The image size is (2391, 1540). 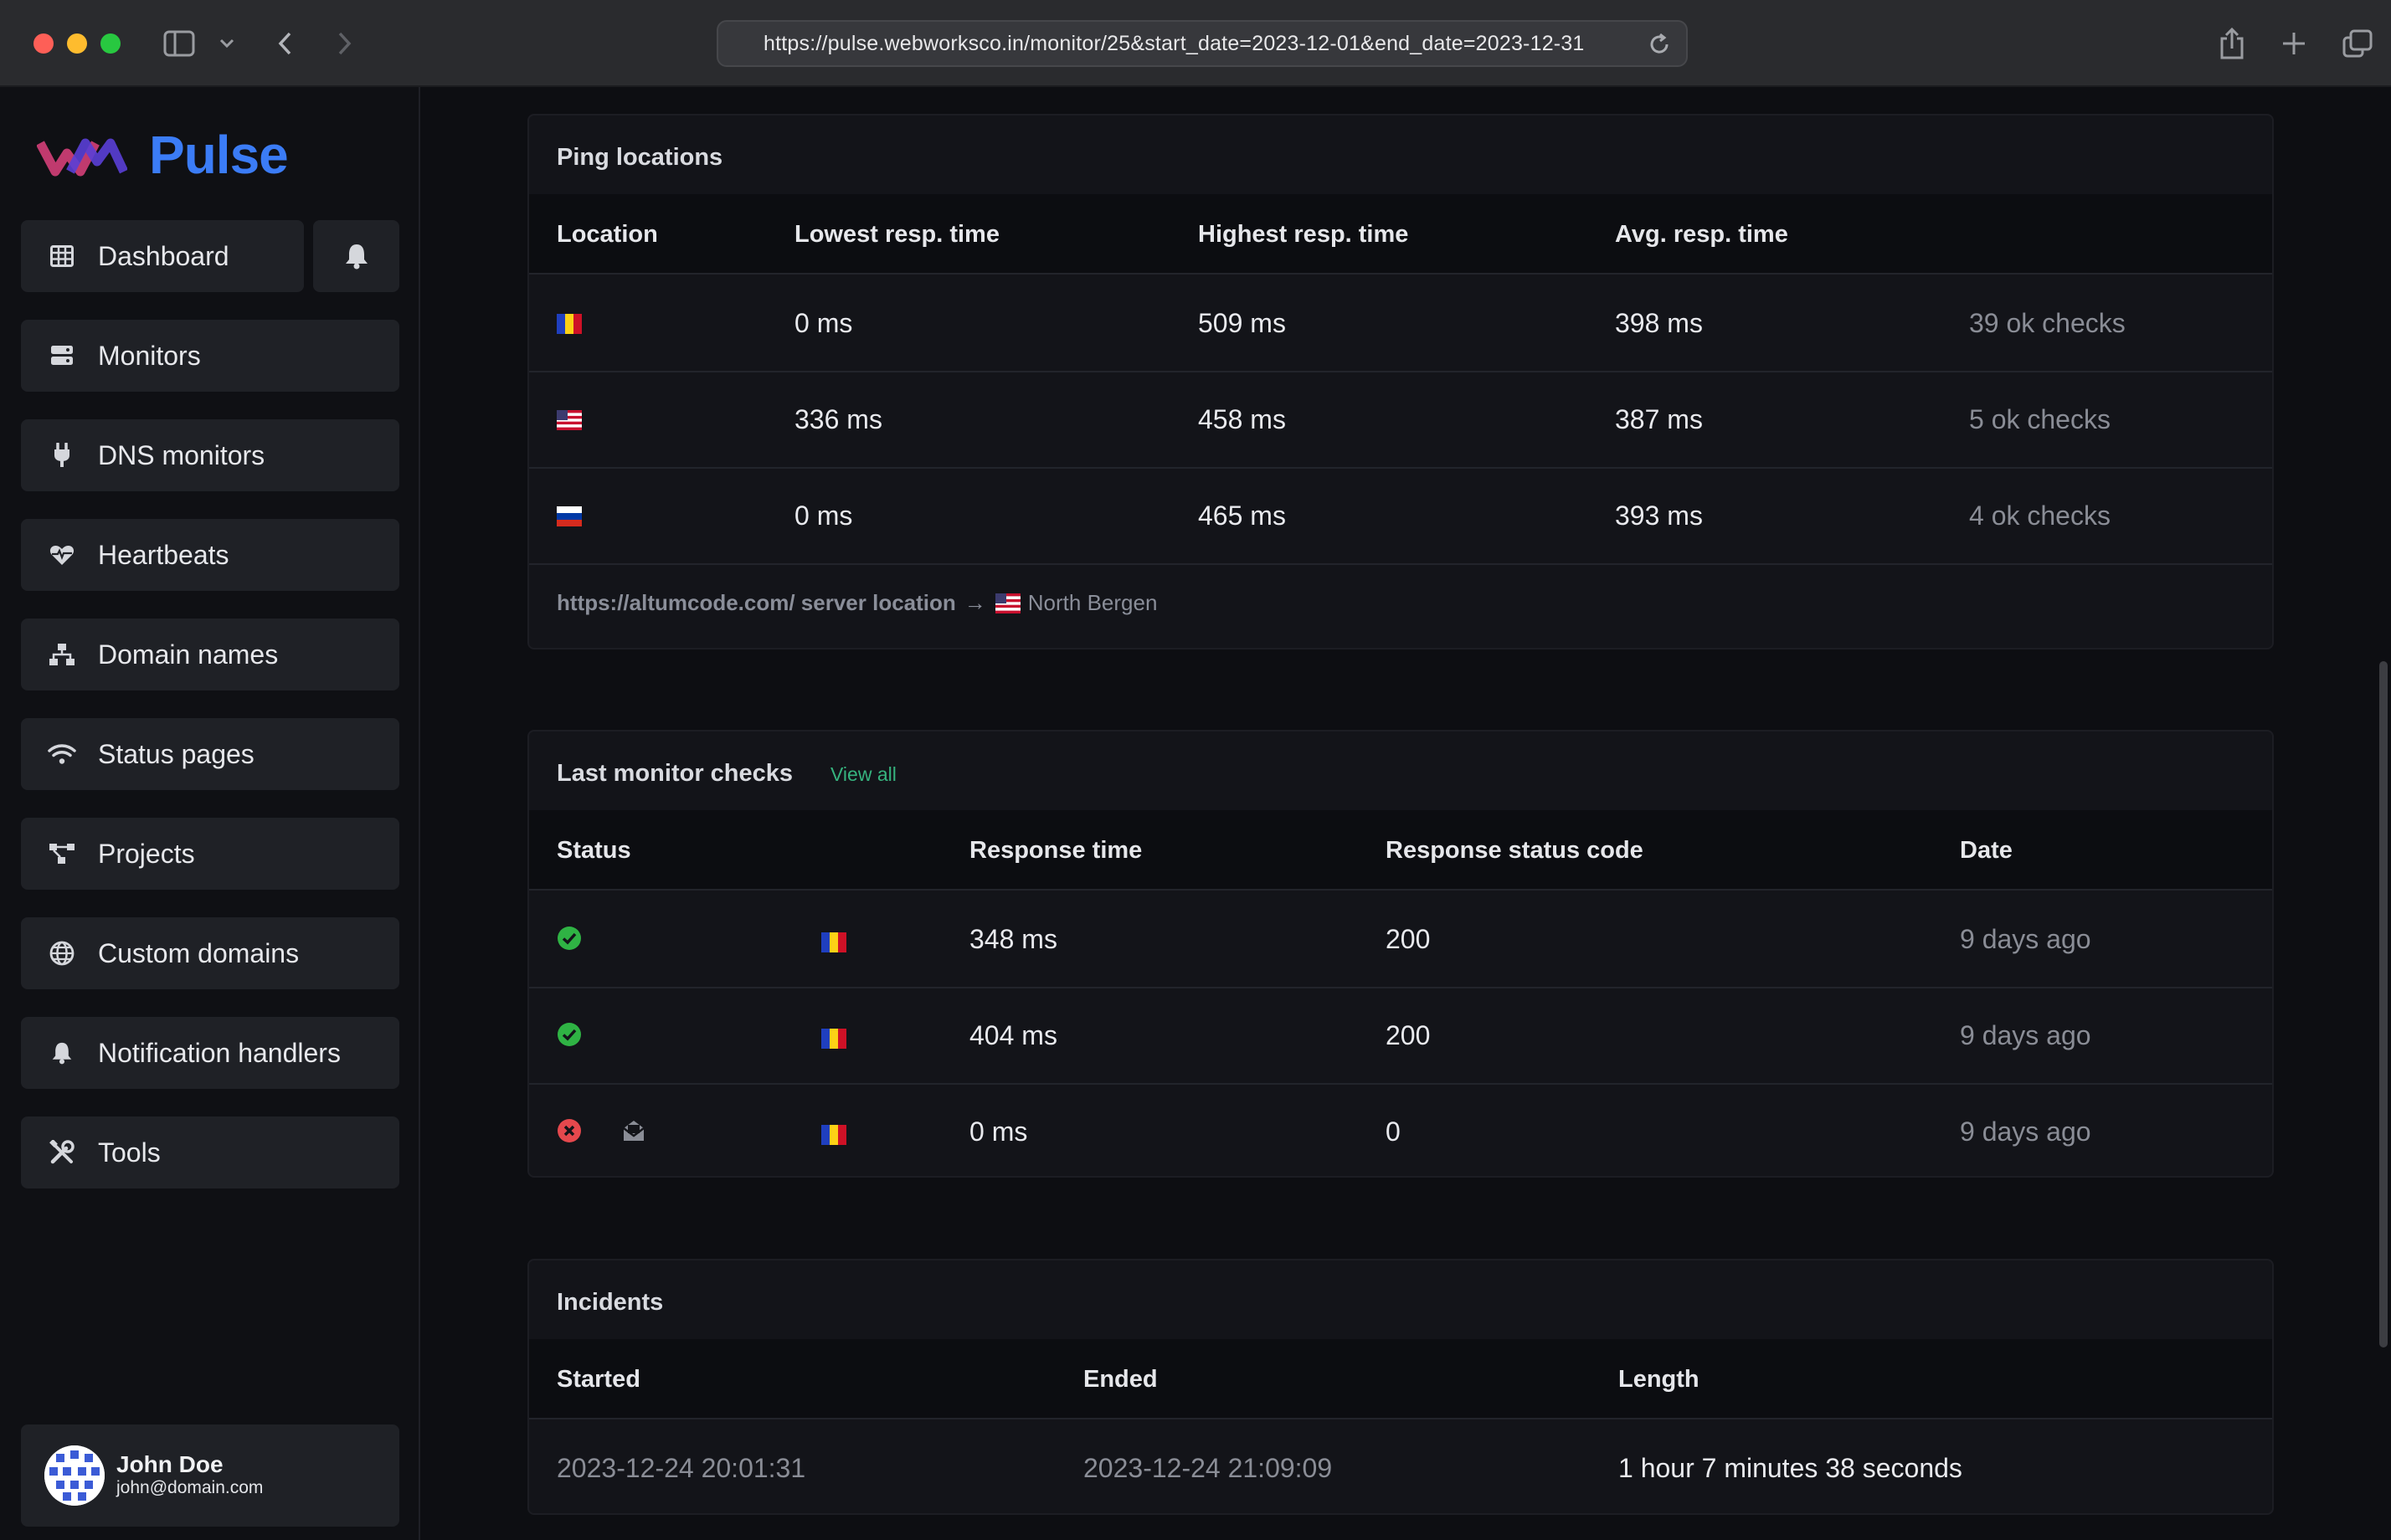 I want to click on user-email: john@domain.com, so click(x=190, y=1487).